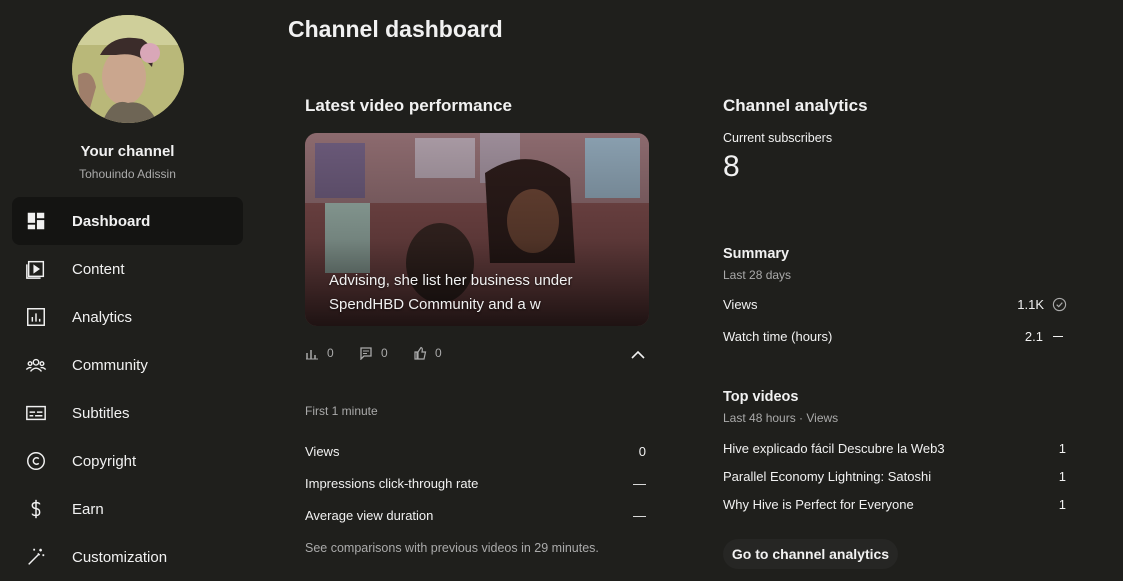 The image size is (1123, 581). Describe the element at coordinates (757, 275) in the screenshot. I see `summary-period: Last 28 days` at that location.